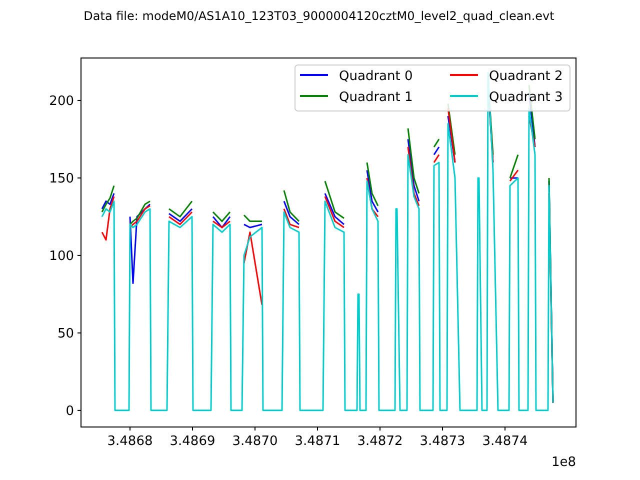  What do you see at coordinates (193, 441) in the screenshot?
I see `x-tick-label: 3.4869` at bounding box center [193, 441].